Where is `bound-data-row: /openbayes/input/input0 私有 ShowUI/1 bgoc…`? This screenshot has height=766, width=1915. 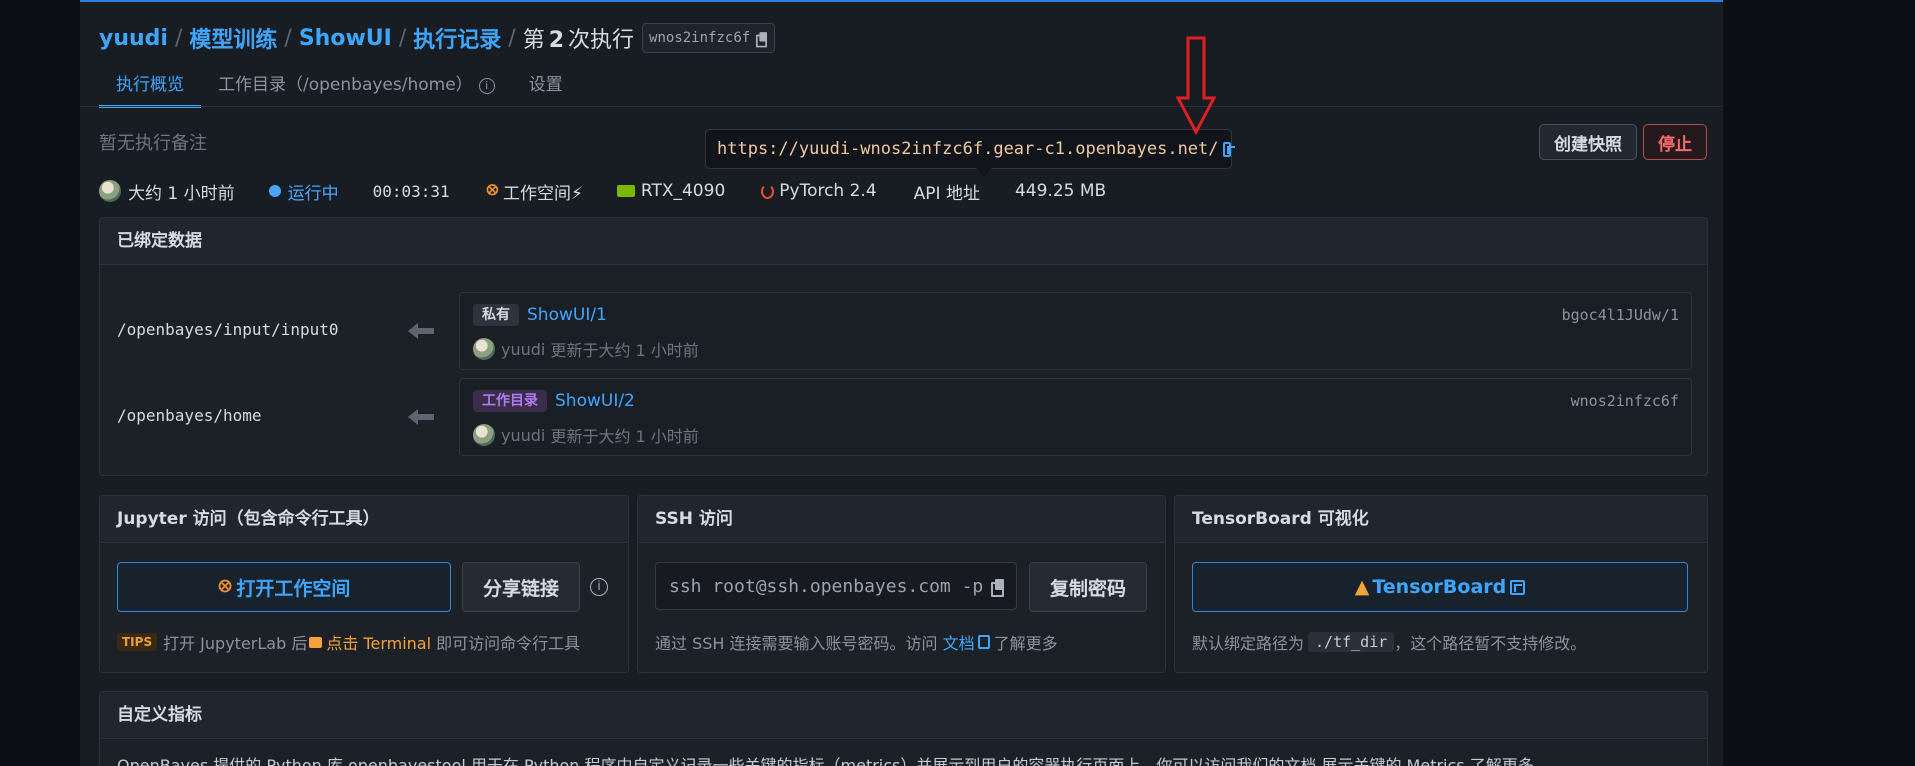
bound-data-row: /openbayes/input/input0 私有 ShowUI/1 bgoc… is located at coordinates (903, 331).